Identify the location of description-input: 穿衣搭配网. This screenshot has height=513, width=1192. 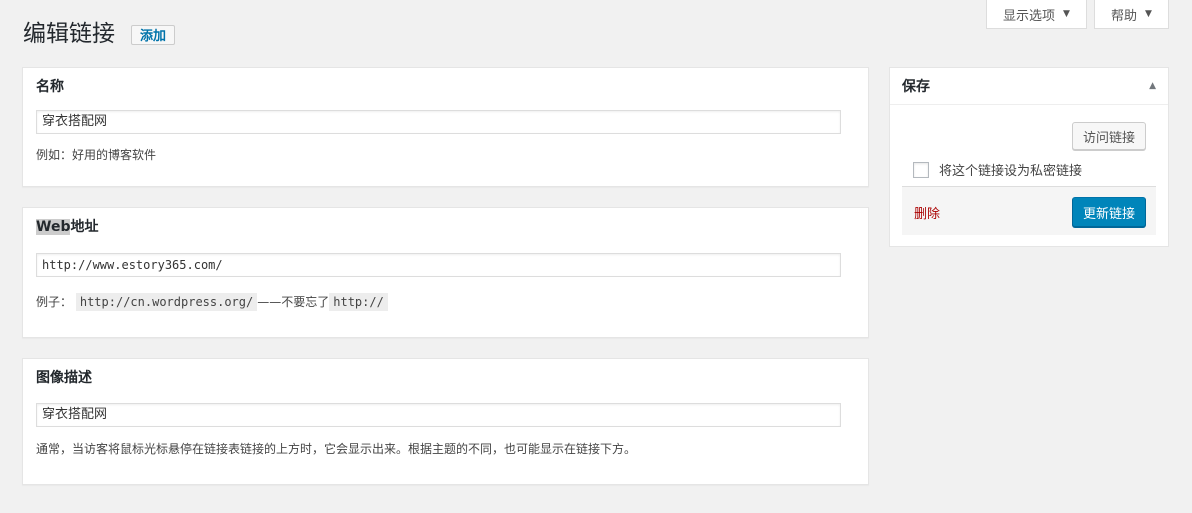
(438, 415).